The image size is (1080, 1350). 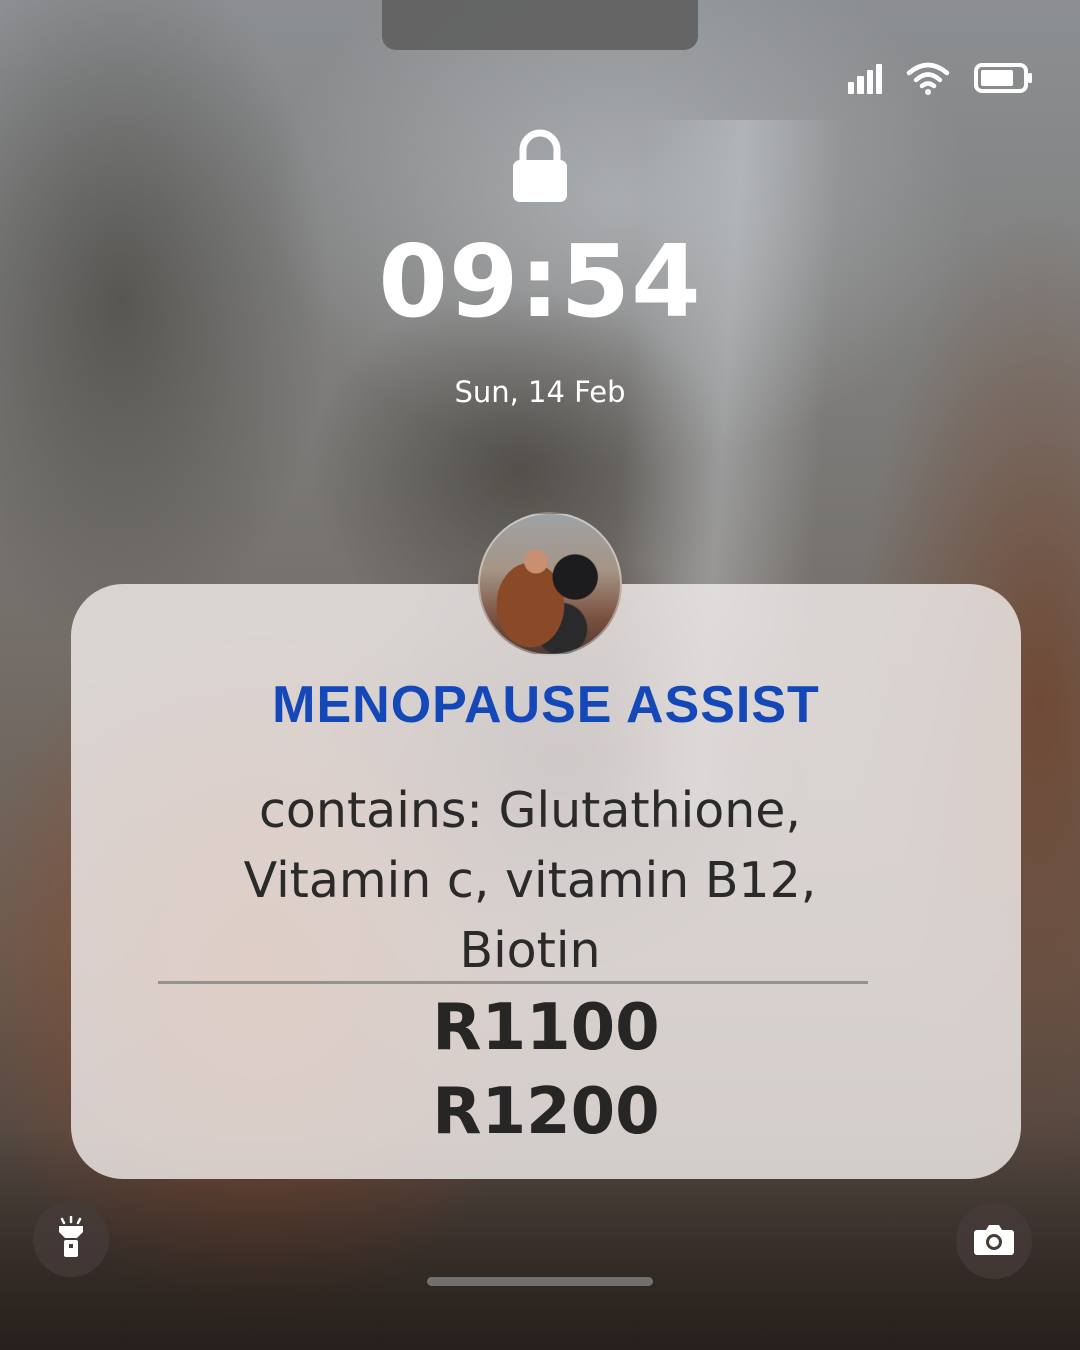 What do you see at coordinates (550, 584) in the screenshot?
I see `couple-photo-avatar` at bounding box center [550, 584].